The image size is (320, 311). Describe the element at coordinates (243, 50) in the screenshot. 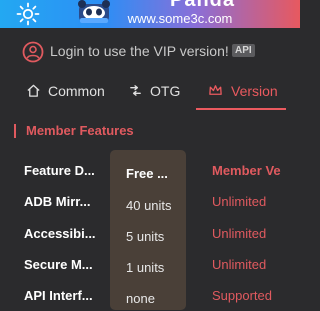

I see `api-badge: API` at that location.